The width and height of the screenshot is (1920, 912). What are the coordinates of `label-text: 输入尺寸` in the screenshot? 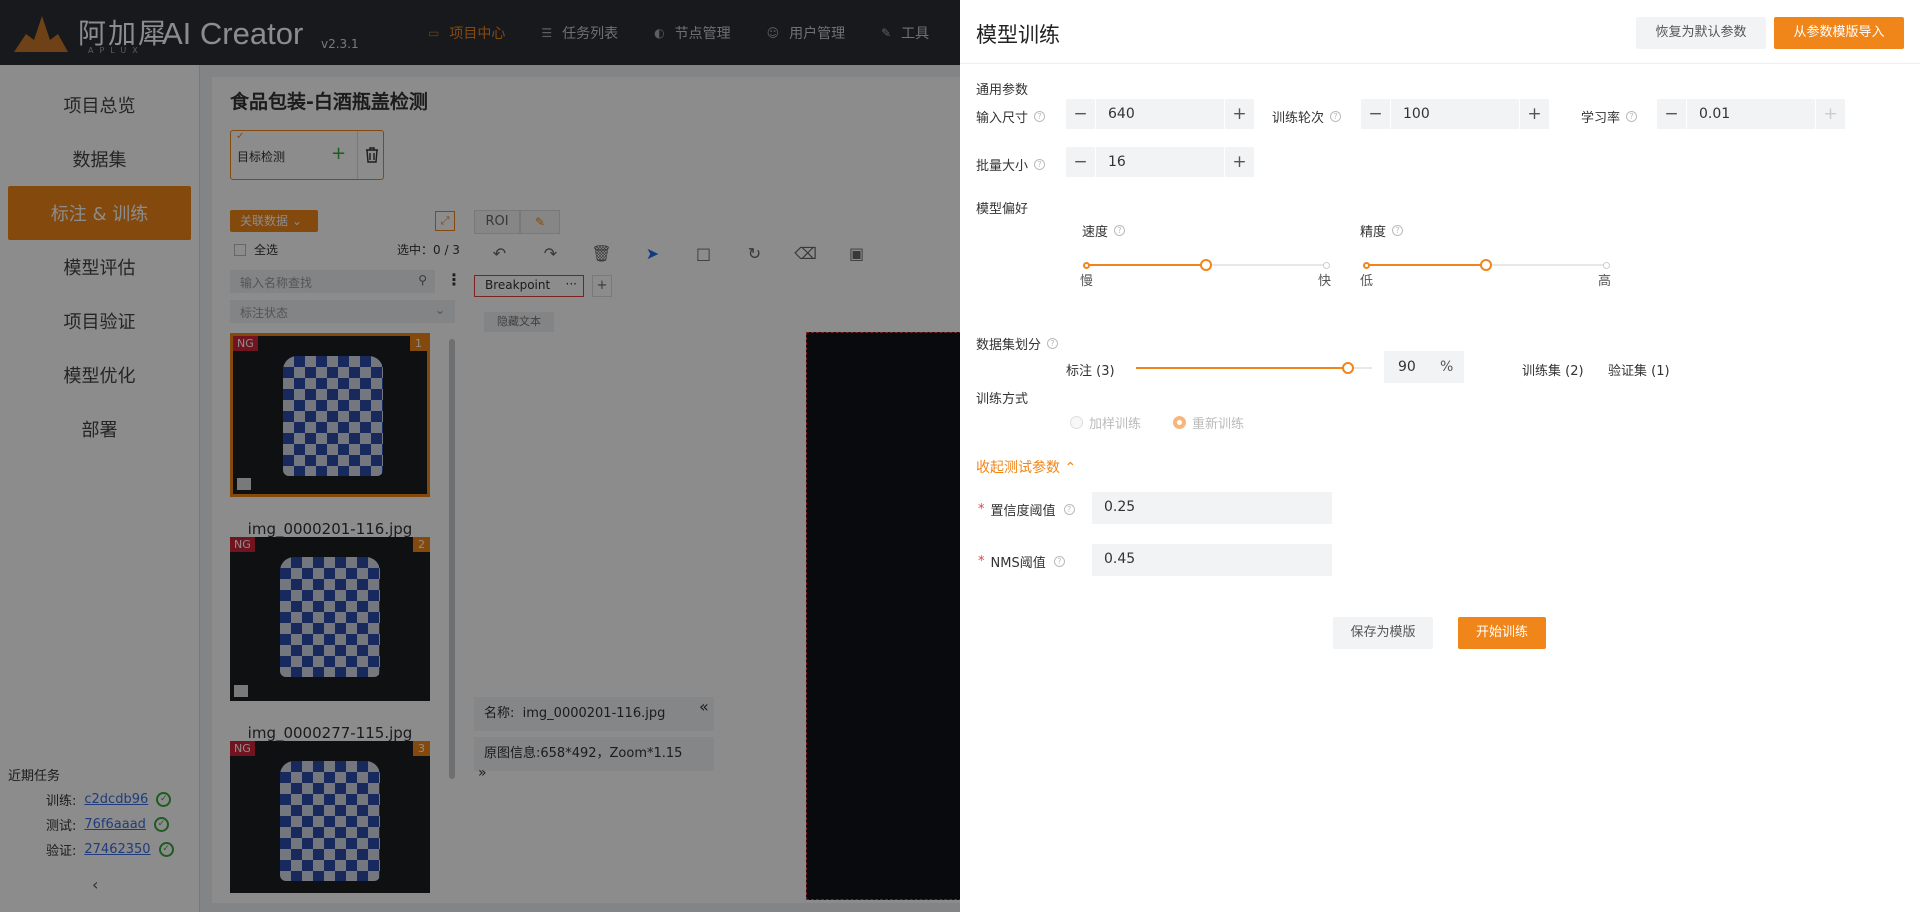 It's located at (1002, 118).